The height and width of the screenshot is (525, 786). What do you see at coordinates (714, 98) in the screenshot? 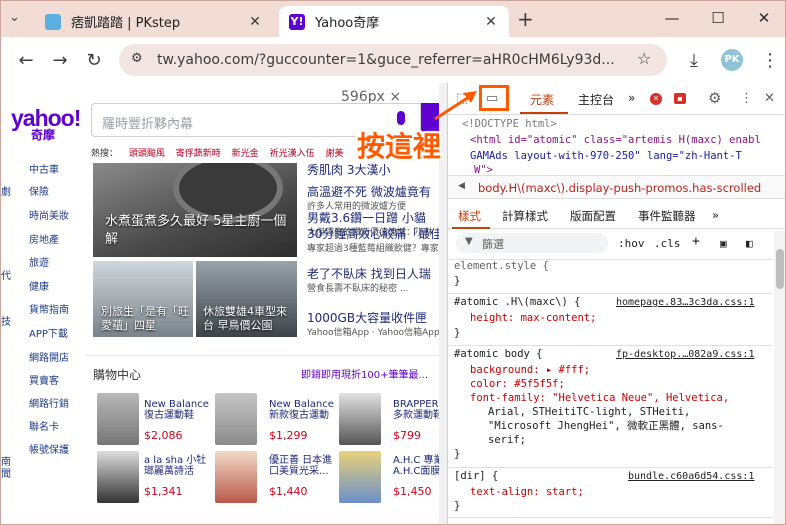
I see `settings-gear-icon: ⚙` at bounding box center [714, 98].